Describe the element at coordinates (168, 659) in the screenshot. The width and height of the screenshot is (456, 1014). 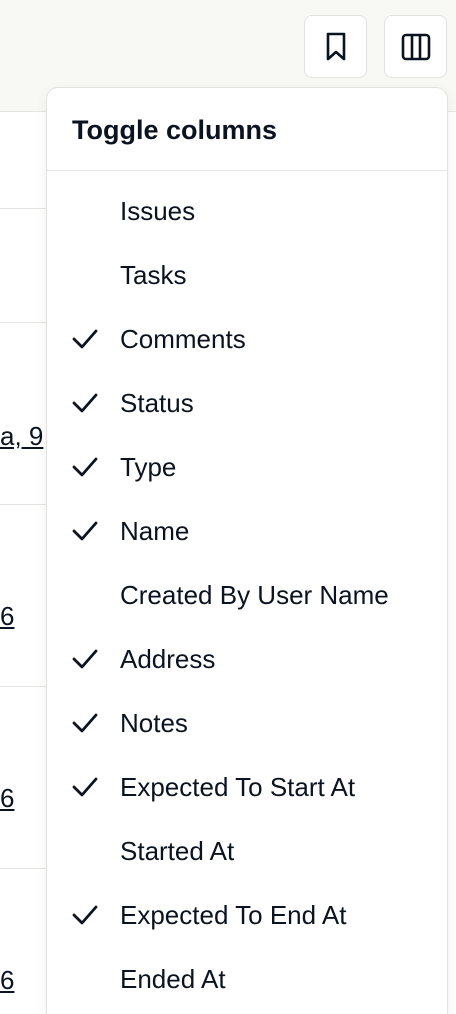
I see `menu-item-label: Address` at that location.